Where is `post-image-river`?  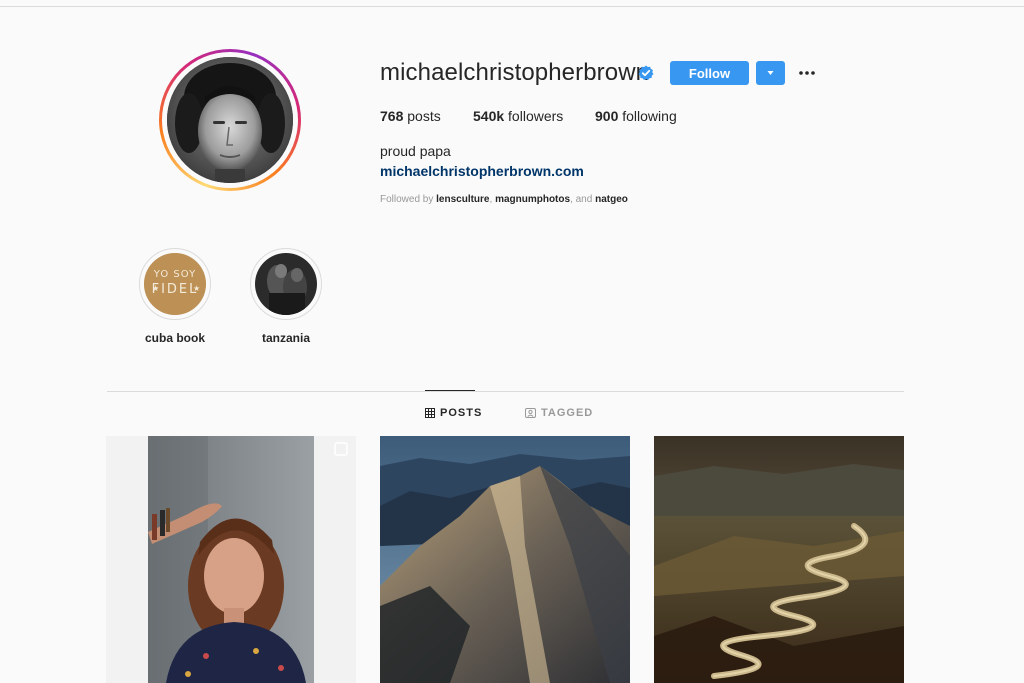 post-image-river is located at coordinates (779, 559).